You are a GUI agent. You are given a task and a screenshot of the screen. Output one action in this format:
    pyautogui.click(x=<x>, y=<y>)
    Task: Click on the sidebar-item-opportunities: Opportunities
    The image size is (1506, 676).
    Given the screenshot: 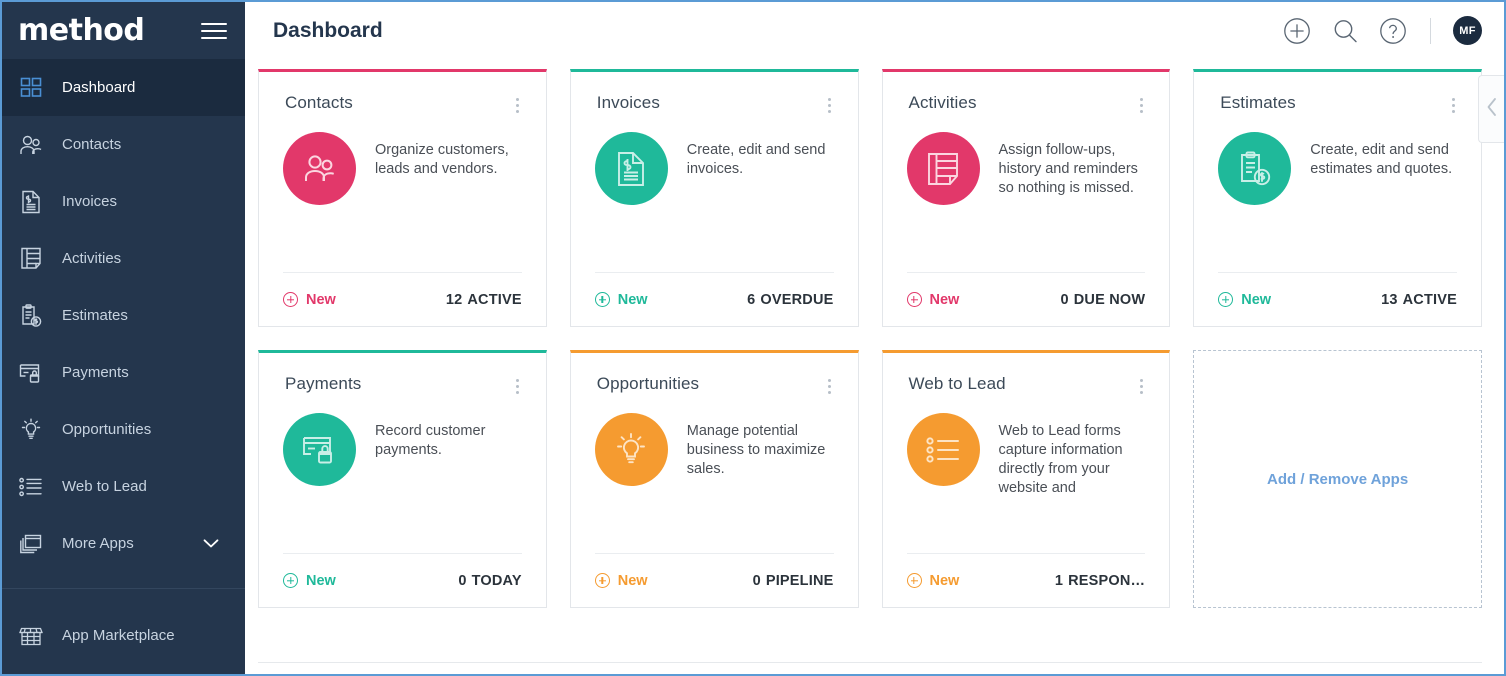 What is the action you would take?
    pyautogui.click(x=123, y=429)
    